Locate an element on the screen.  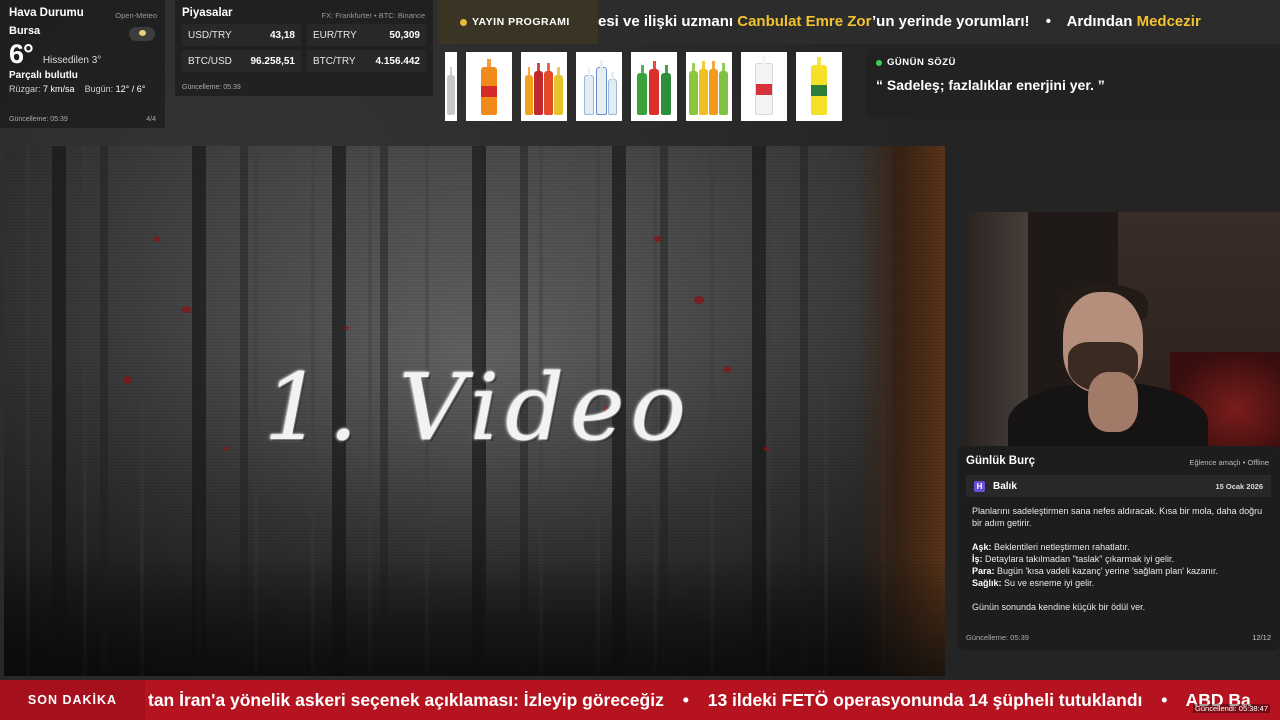
weather-condition: Parçalı bulutlu is located at coordinates (43, 75).